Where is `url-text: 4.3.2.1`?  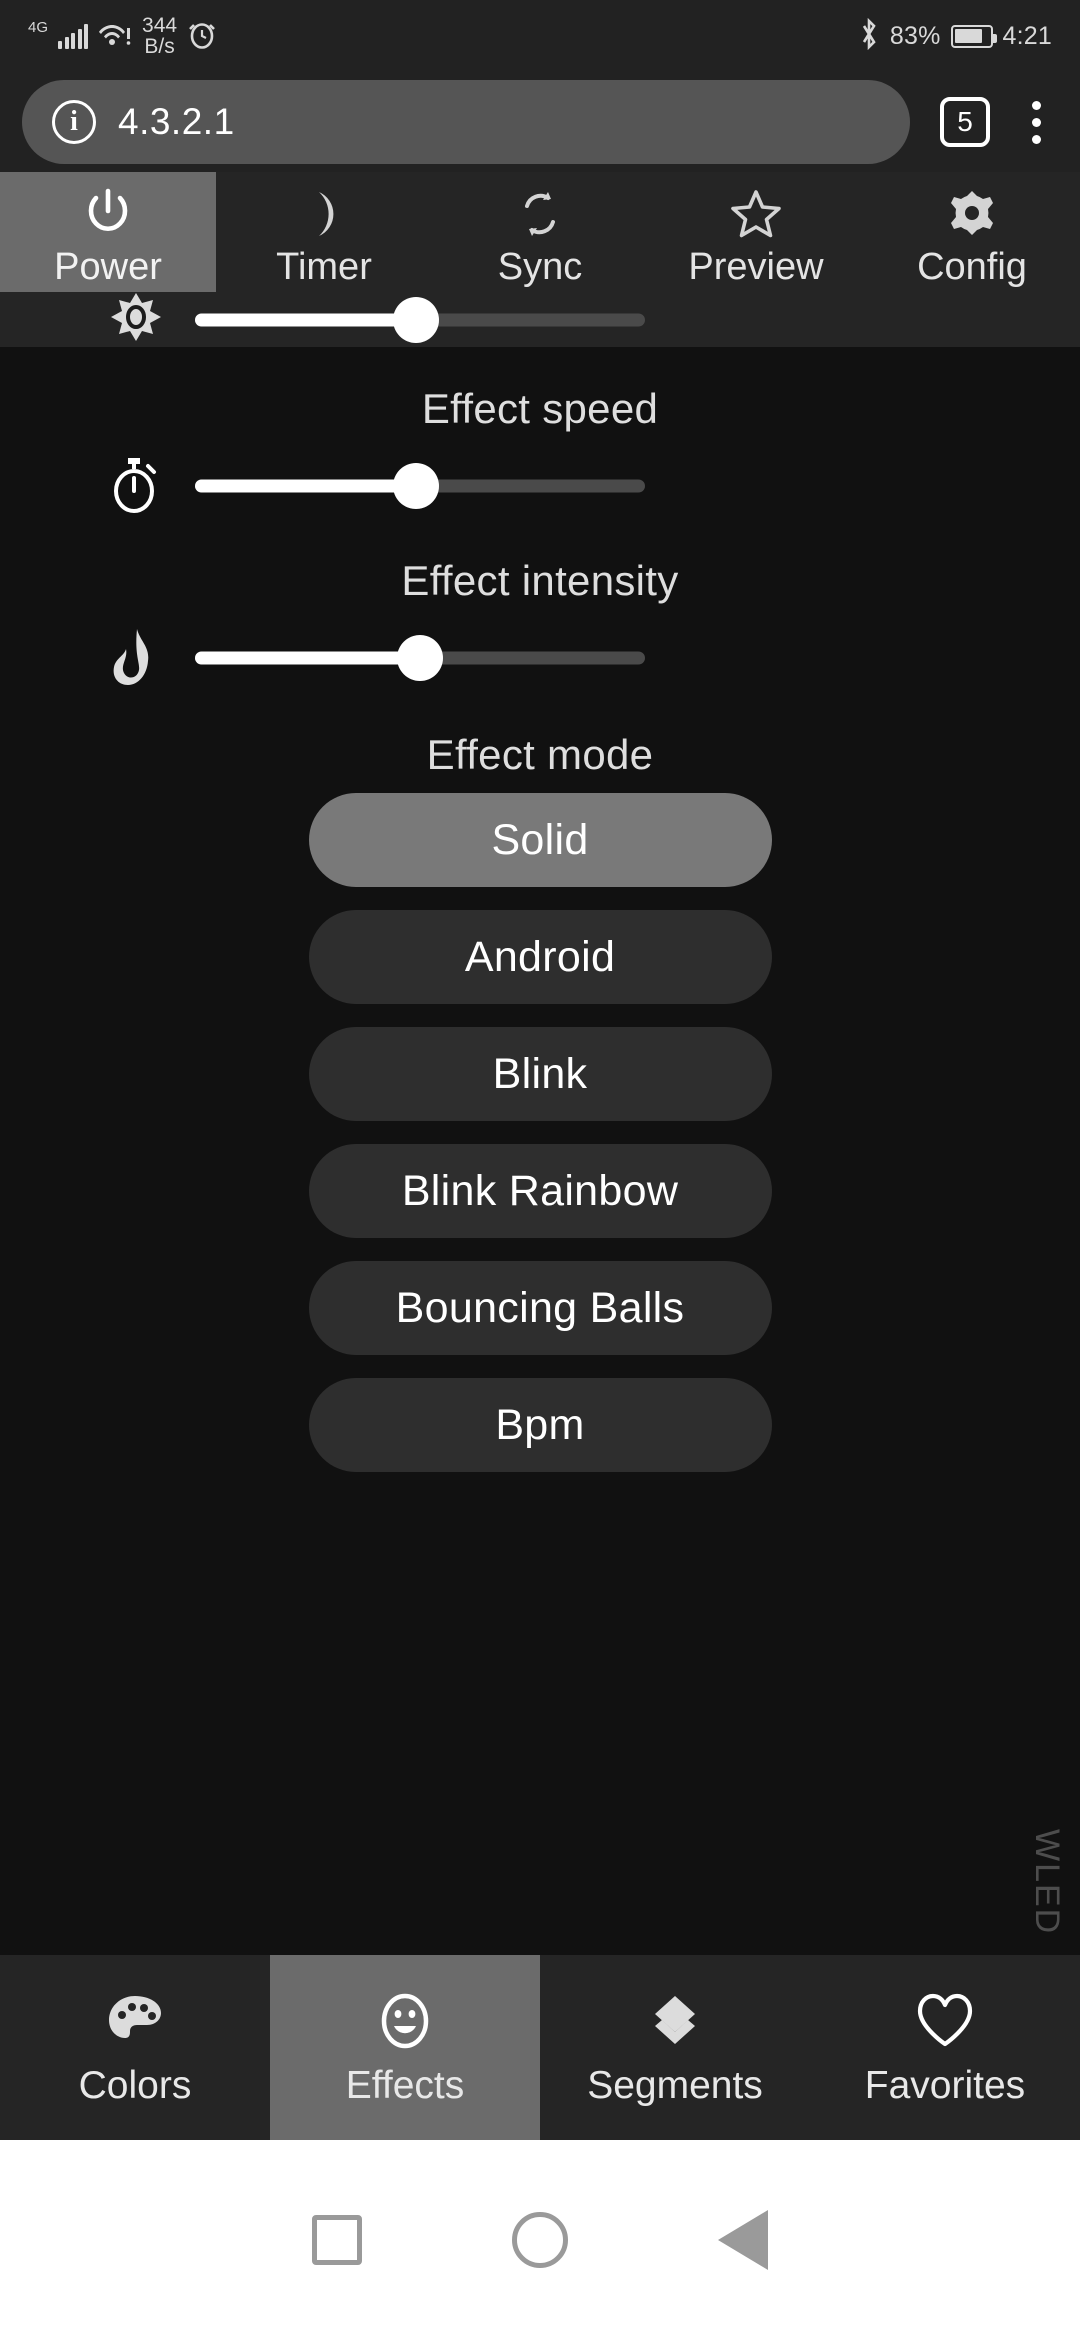 url-text: 4.3.2.1 is located at coordinates (176, 121).